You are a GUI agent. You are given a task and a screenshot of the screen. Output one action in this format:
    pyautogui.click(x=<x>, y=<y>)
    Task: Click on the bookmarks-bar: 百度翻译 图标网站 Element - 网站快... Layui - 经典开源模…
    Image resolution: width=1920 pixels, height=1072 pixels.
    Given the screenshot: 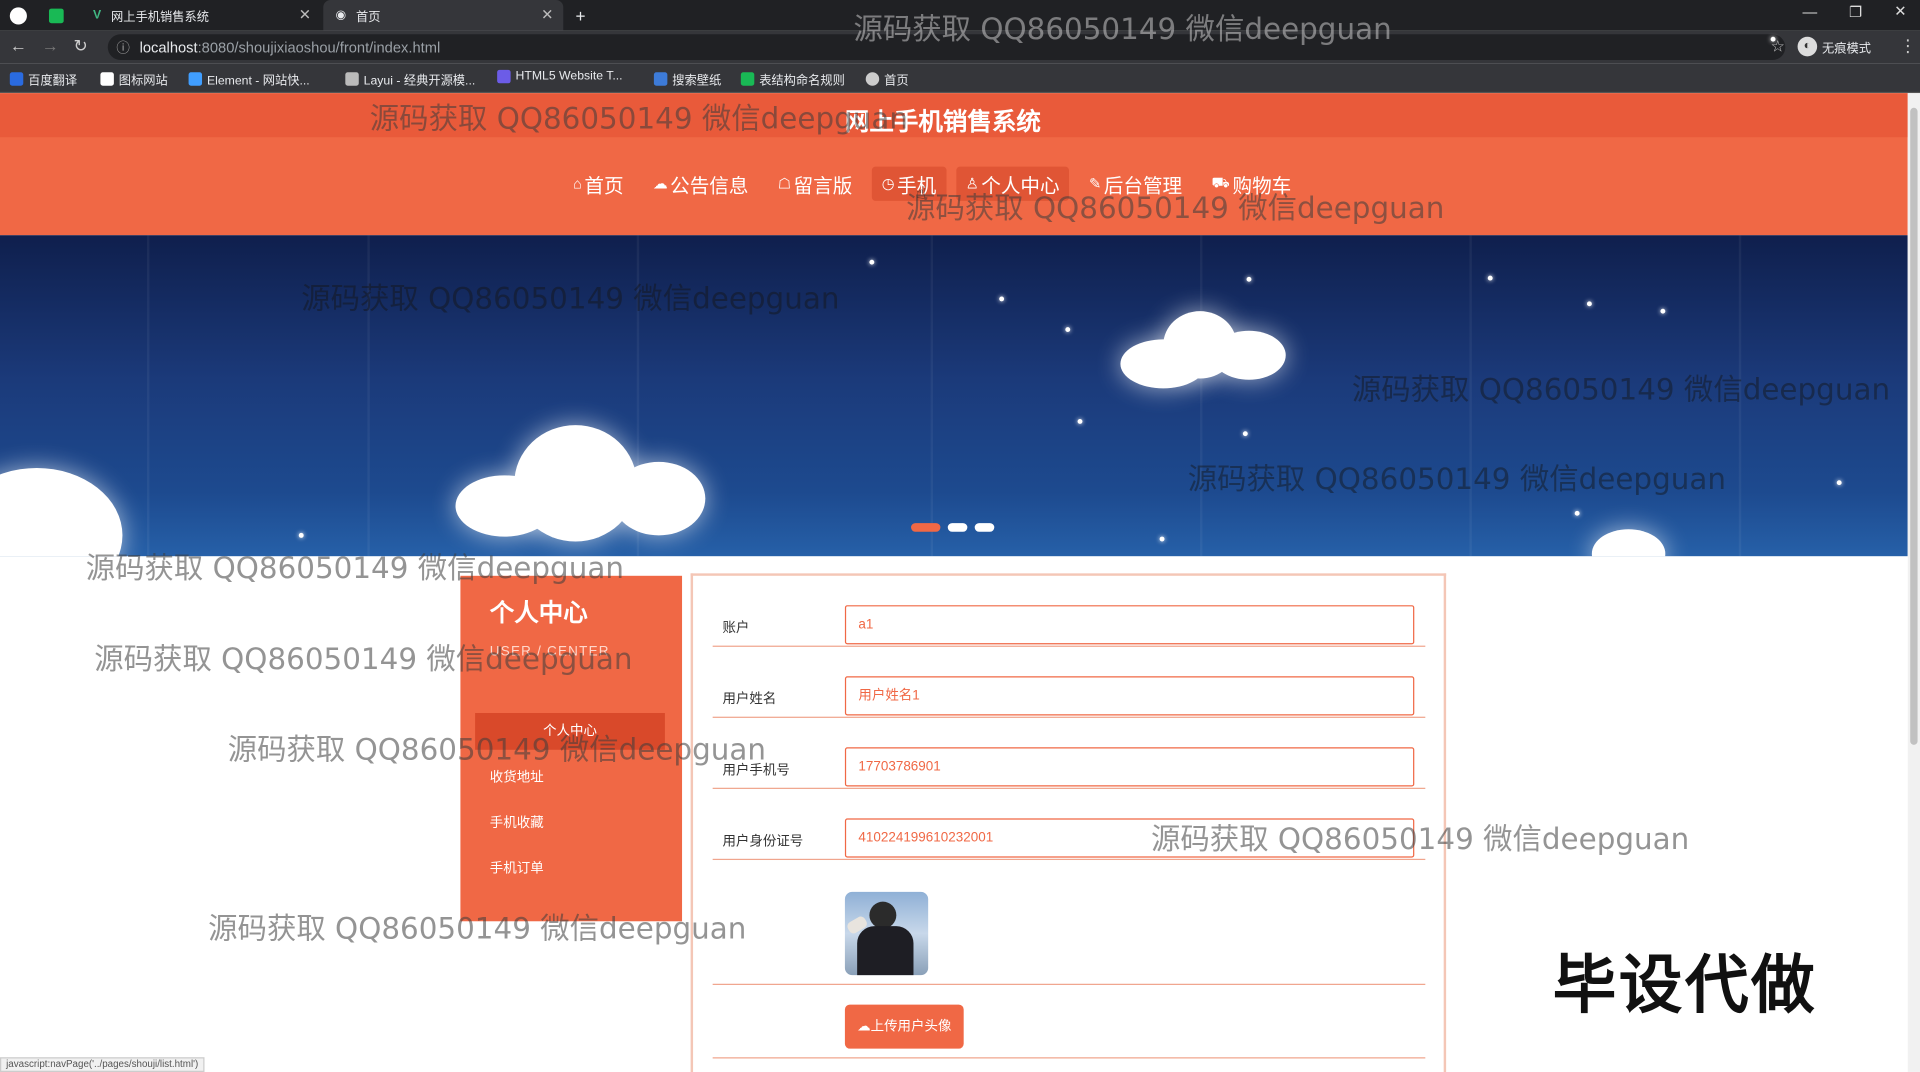 What is the action you would take?
    pyautogui.click(x=960, y=78)
    